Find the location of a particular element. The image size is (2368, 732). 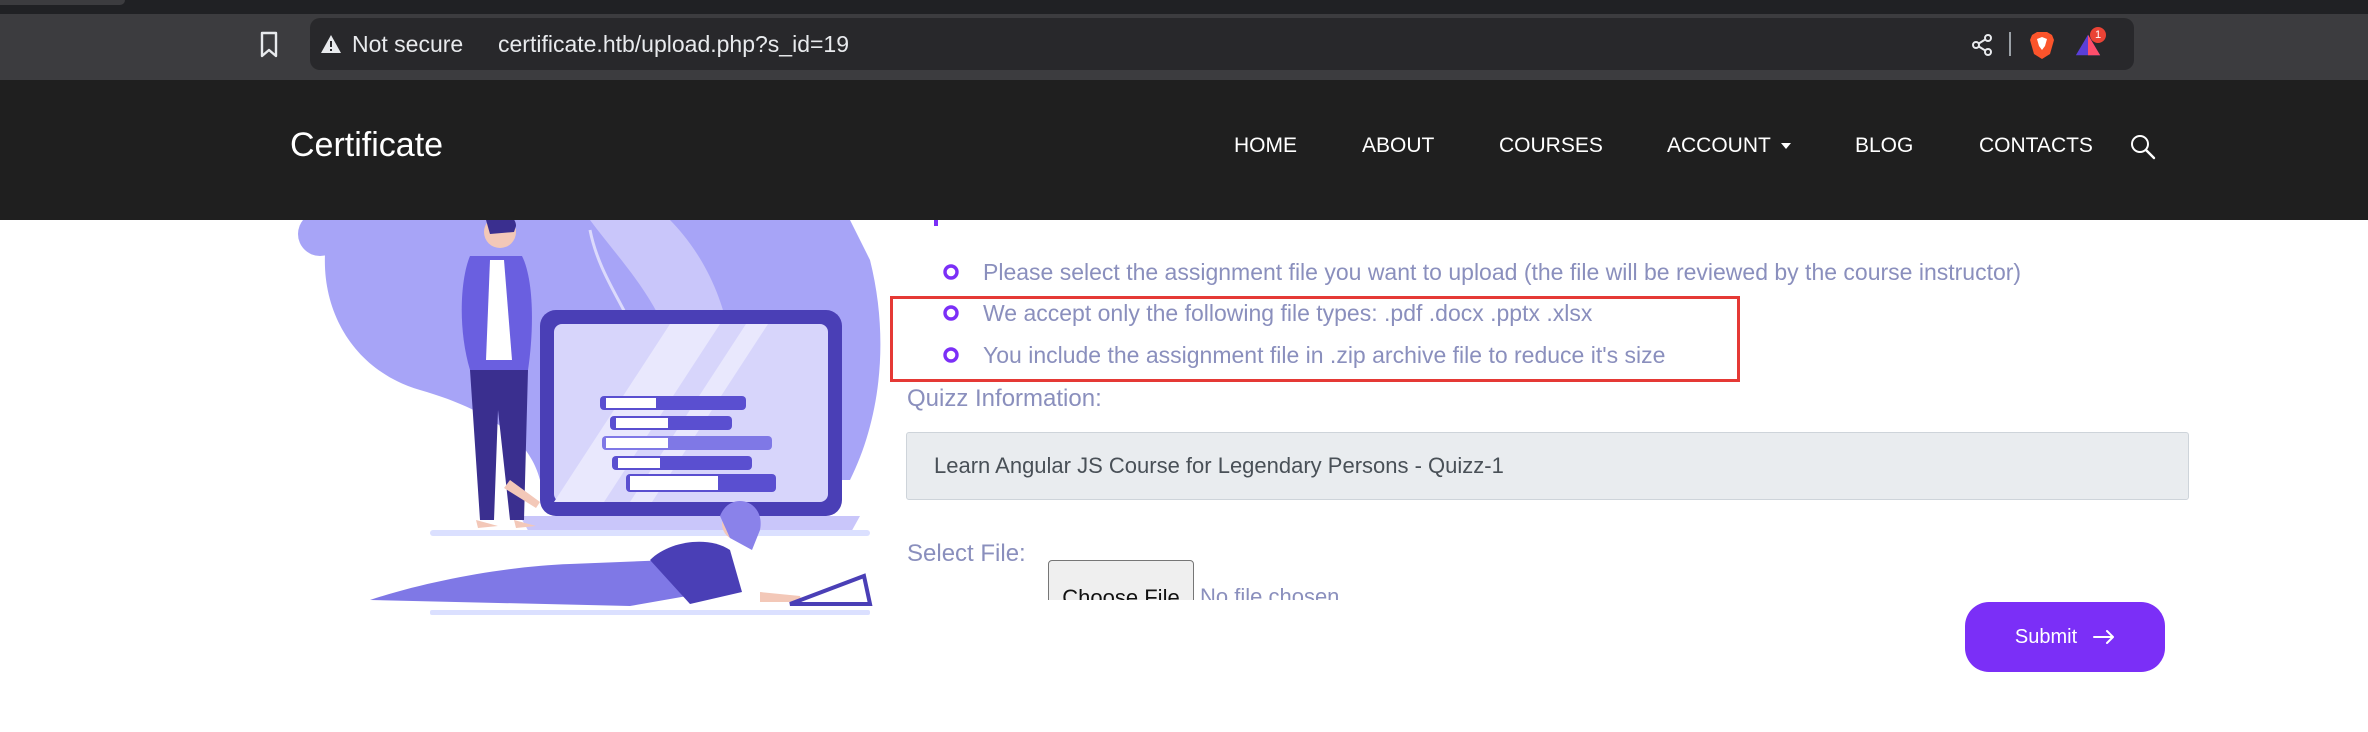

submit-button: Submit is located at coordinates (2065, 637).